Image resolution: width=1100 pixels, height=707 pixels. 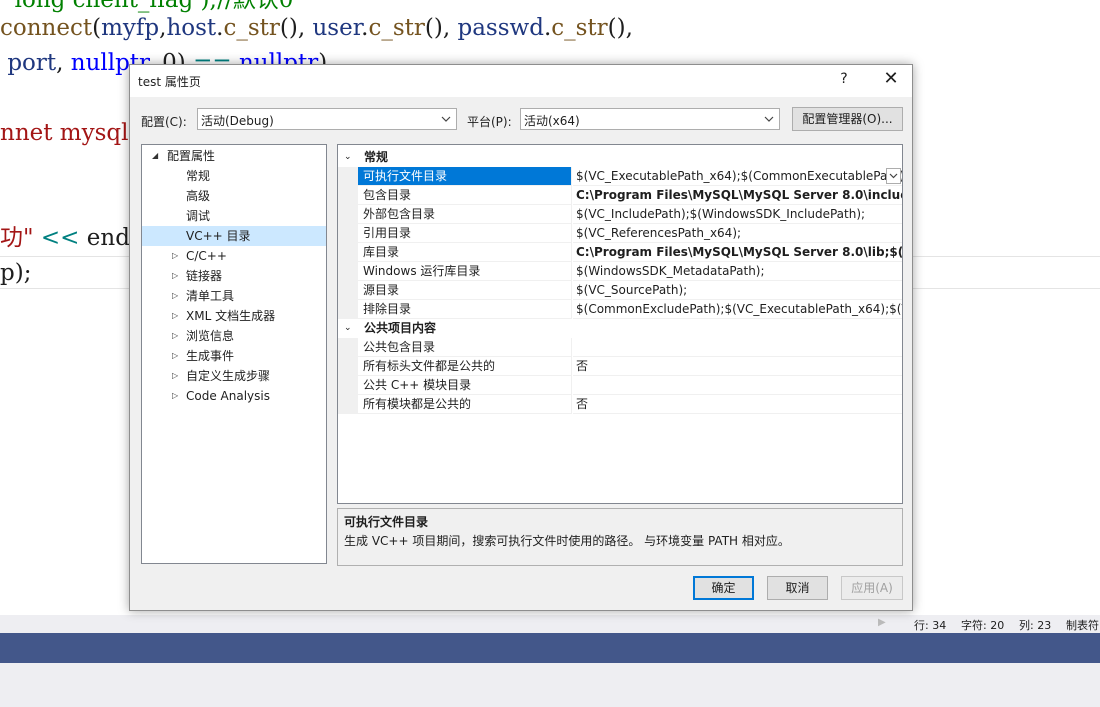 What do you see at coordinates (737, 290) in the screenshot?
I see `property-value-cell: $(VC_SourcePath);` at bounding box center [737, 290].